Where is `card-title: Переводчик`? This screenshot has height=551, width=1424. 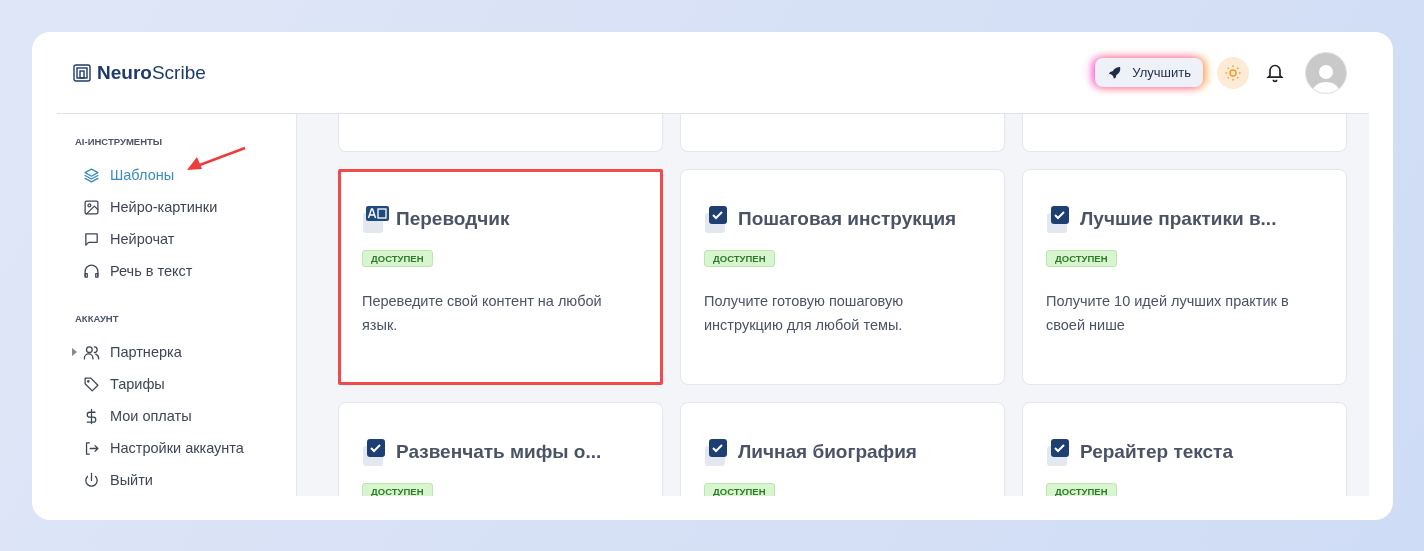 card-title: Переводчик is located at coordinates (453, 219).